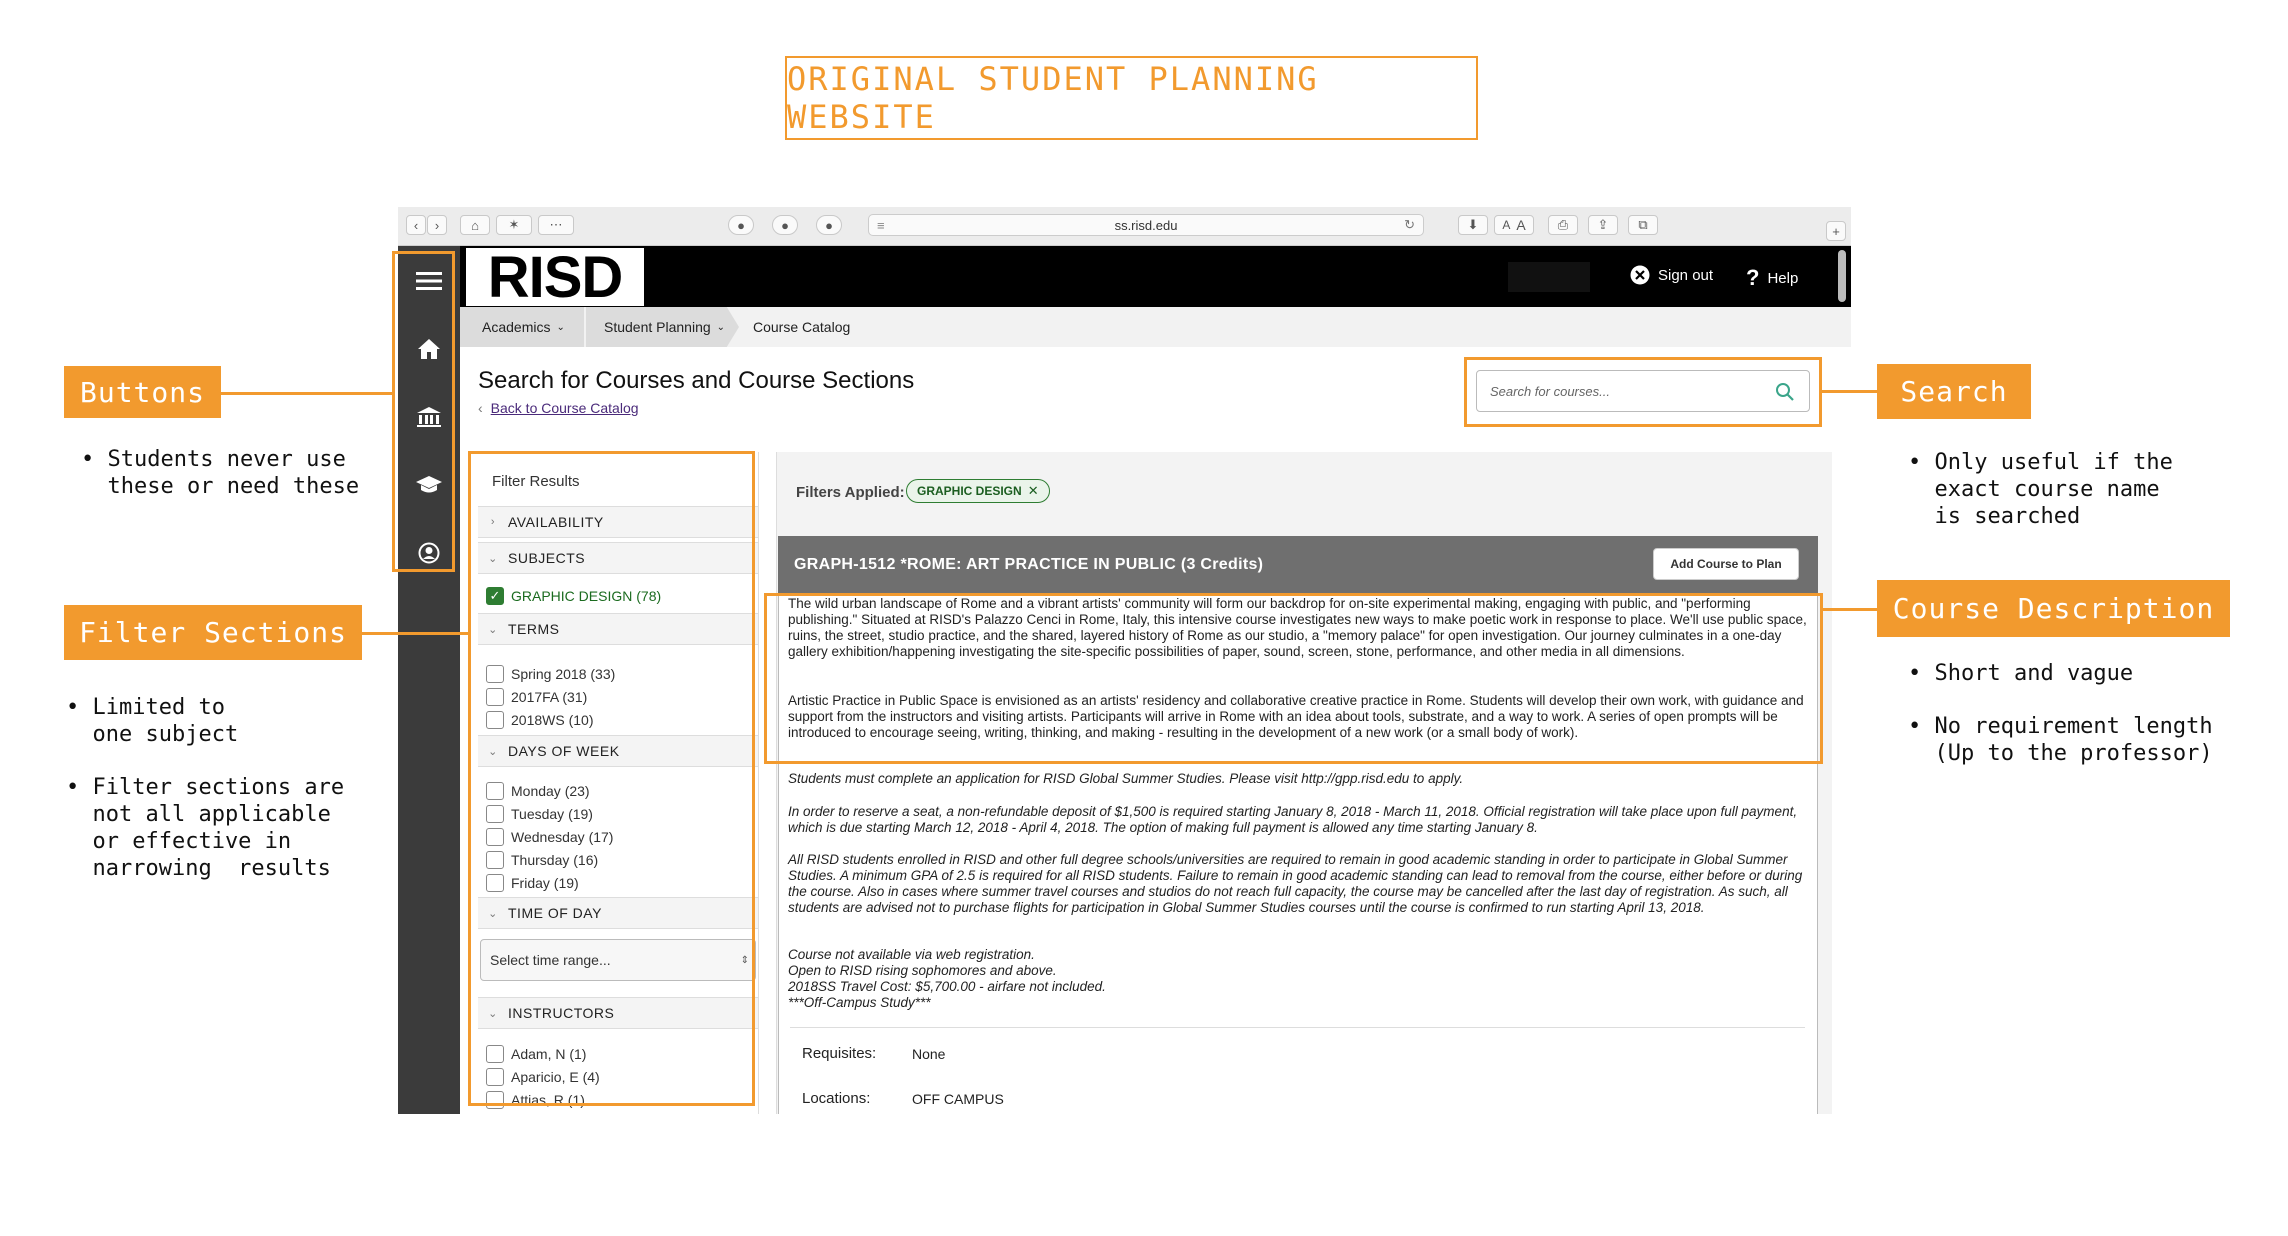 This screenshot has height=1236, width=2288. What do you see at coordinates (696, 380) in the screenshot?
I see `page-title: Search for Courses and Course Sections` at bounding box center [696, 380].